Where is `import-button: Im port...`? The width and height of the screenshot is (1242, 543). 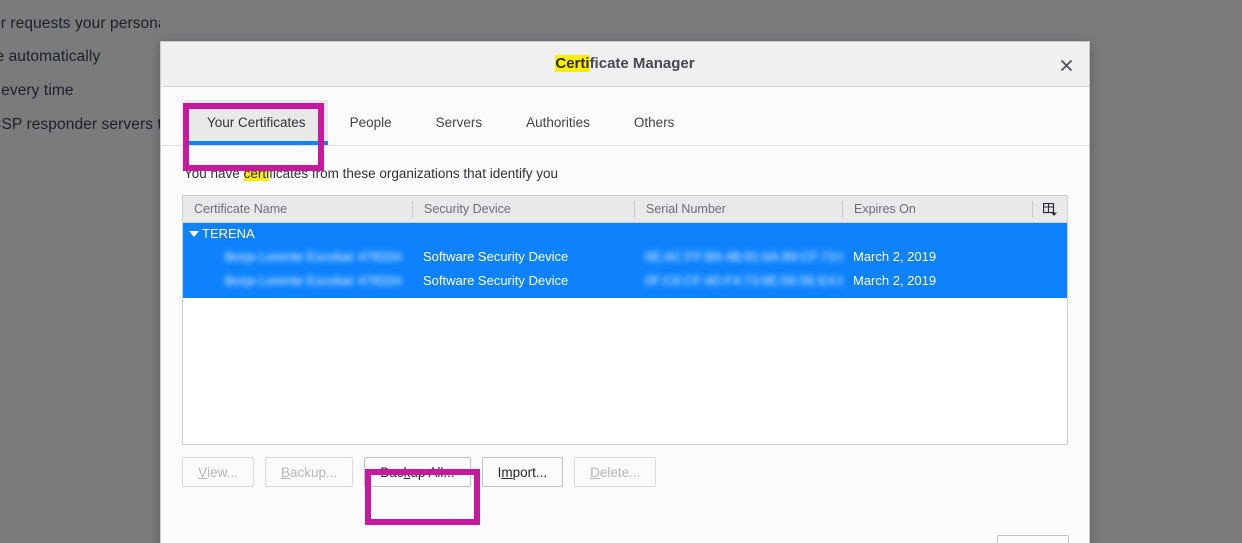
import-button: Im port... is located at coordinates (522, 472).